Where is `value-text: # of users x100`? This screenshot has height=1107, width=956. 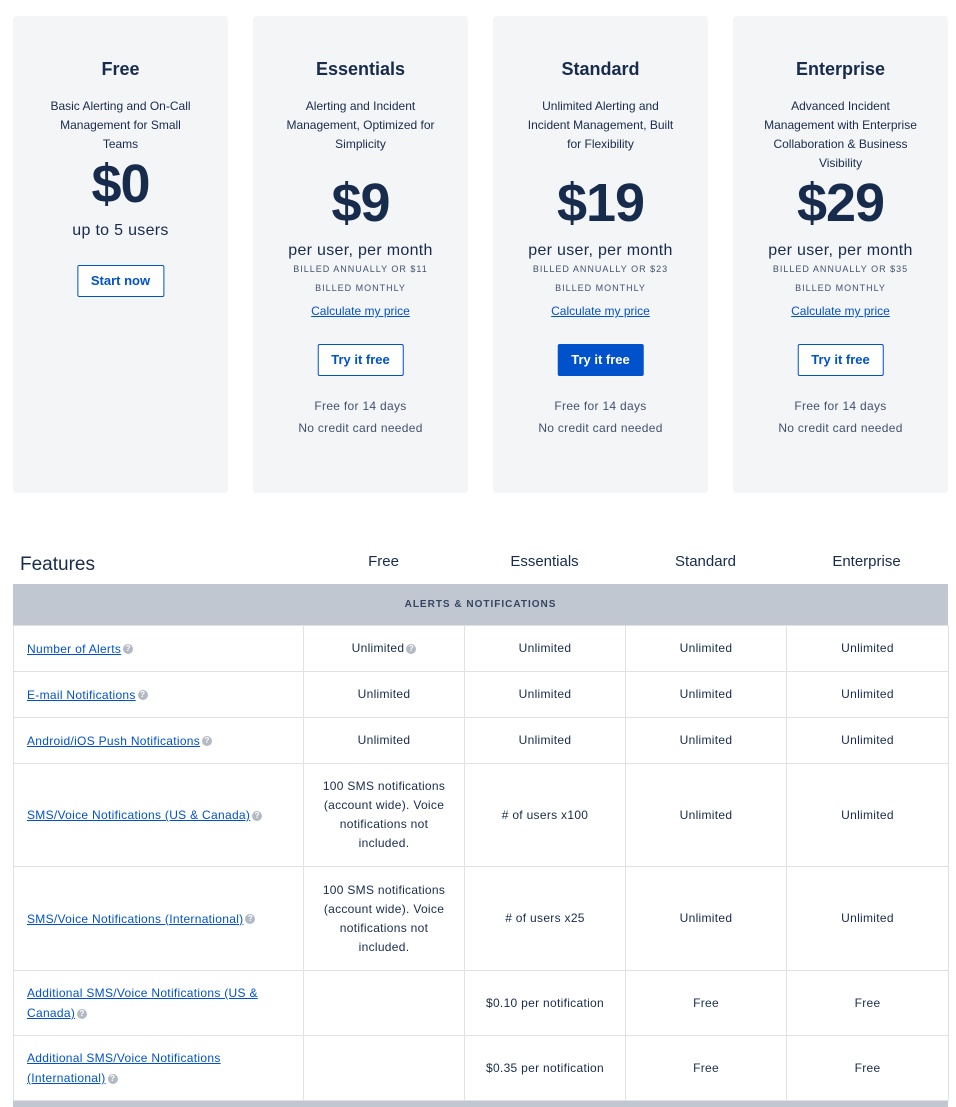
value-text: # of users x100 is located at coordinates (545, 814).